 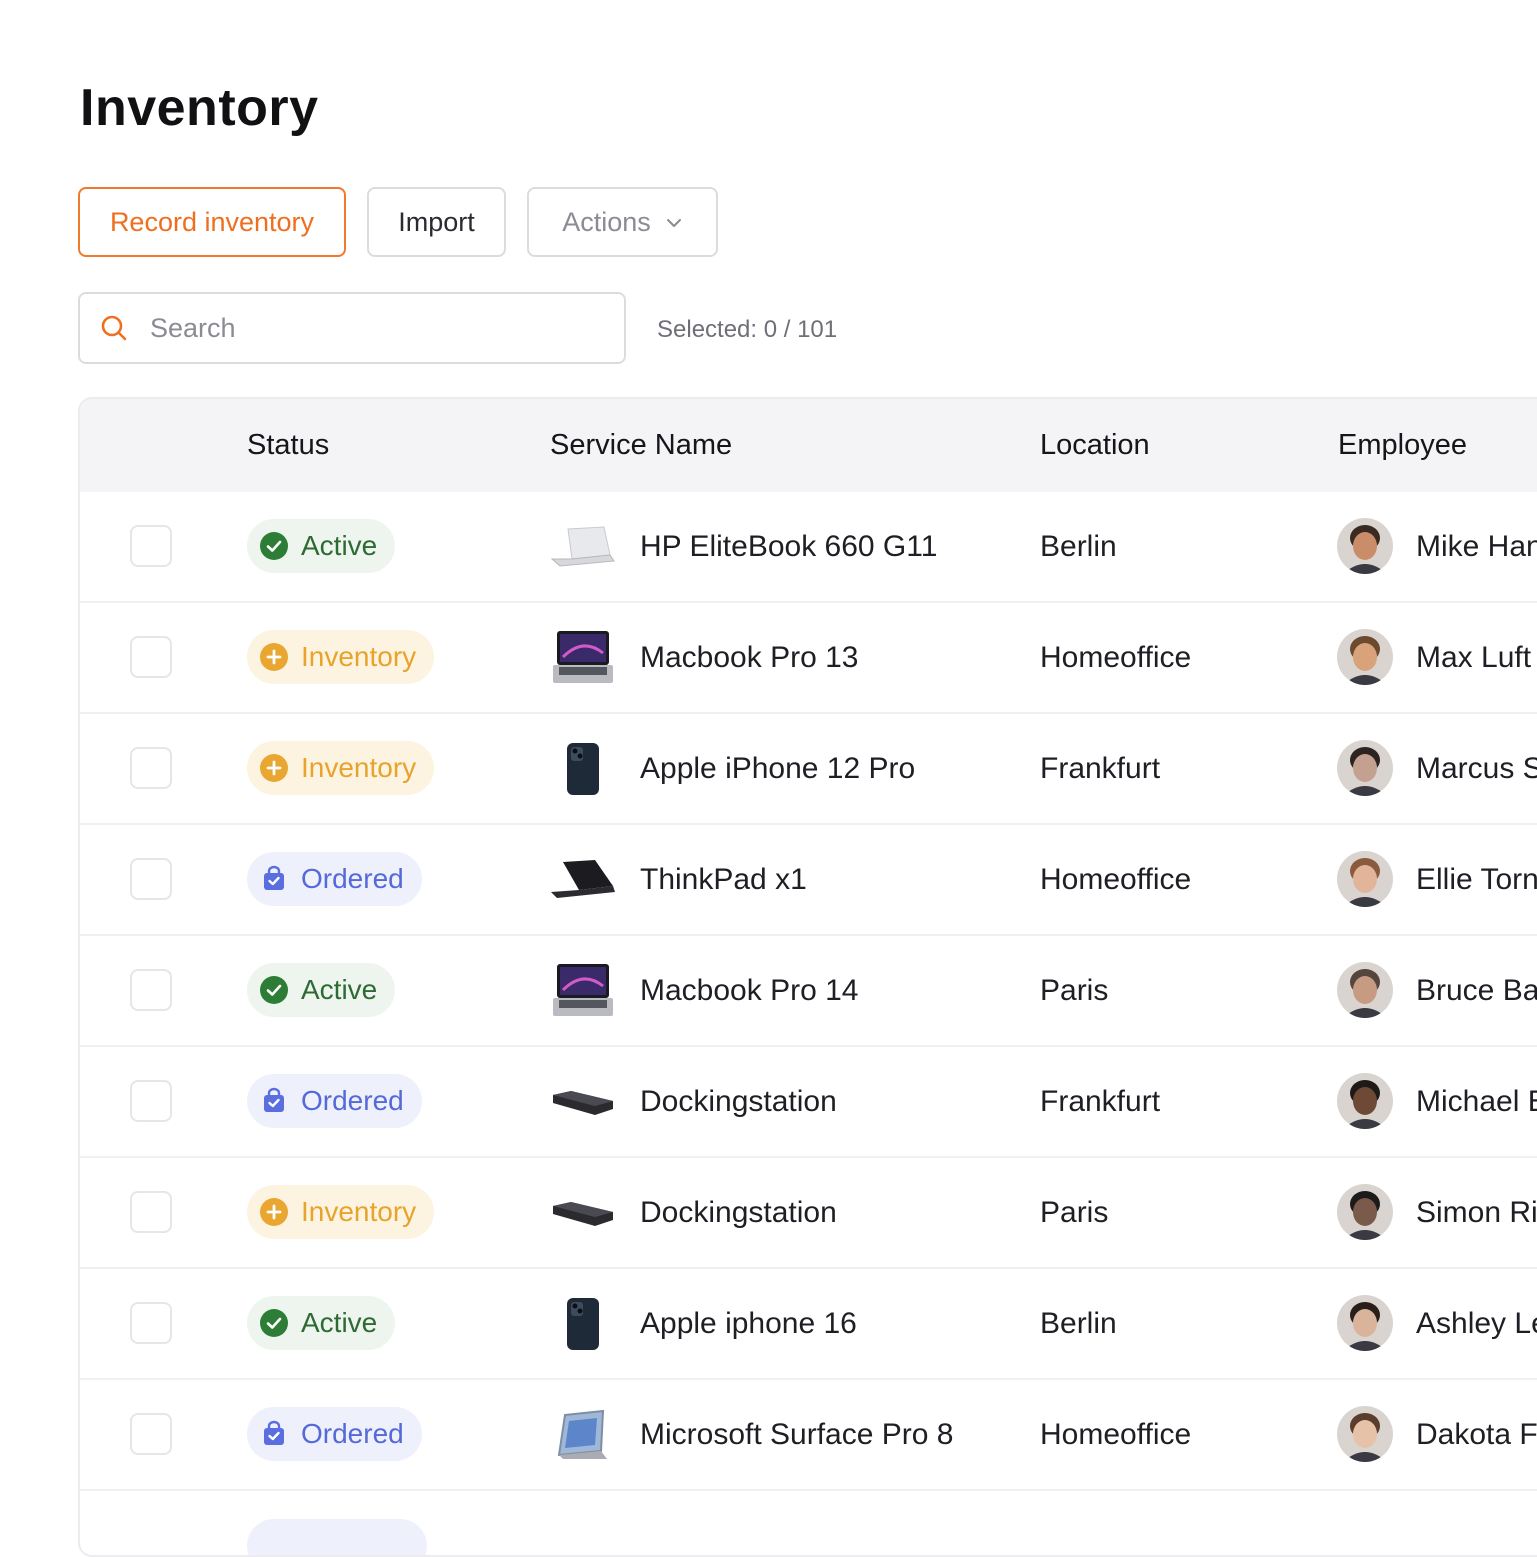 What do you see at coordinates (808, 445) in the screenshot?
I see `table-header: Status Service Name Location Employee` at bounding box center [808, 445].